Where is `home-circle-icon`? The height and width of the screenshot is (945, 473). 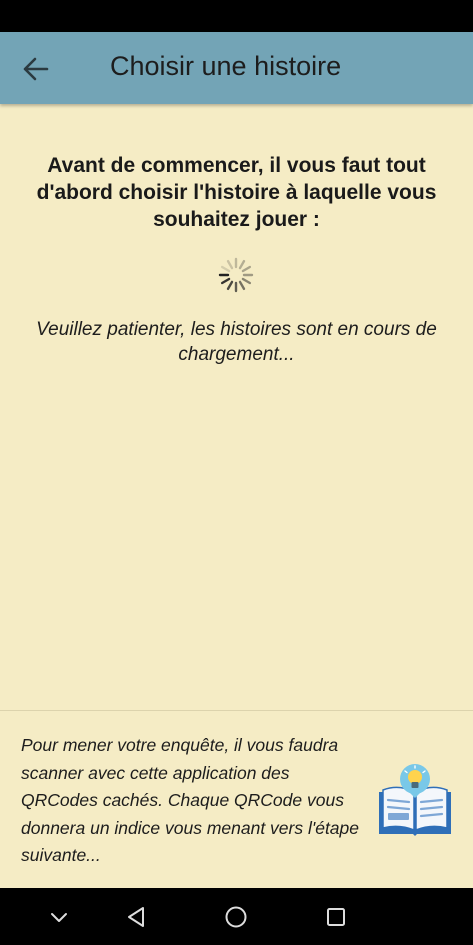 home-circle-icon is located at coordinates (236, 917).